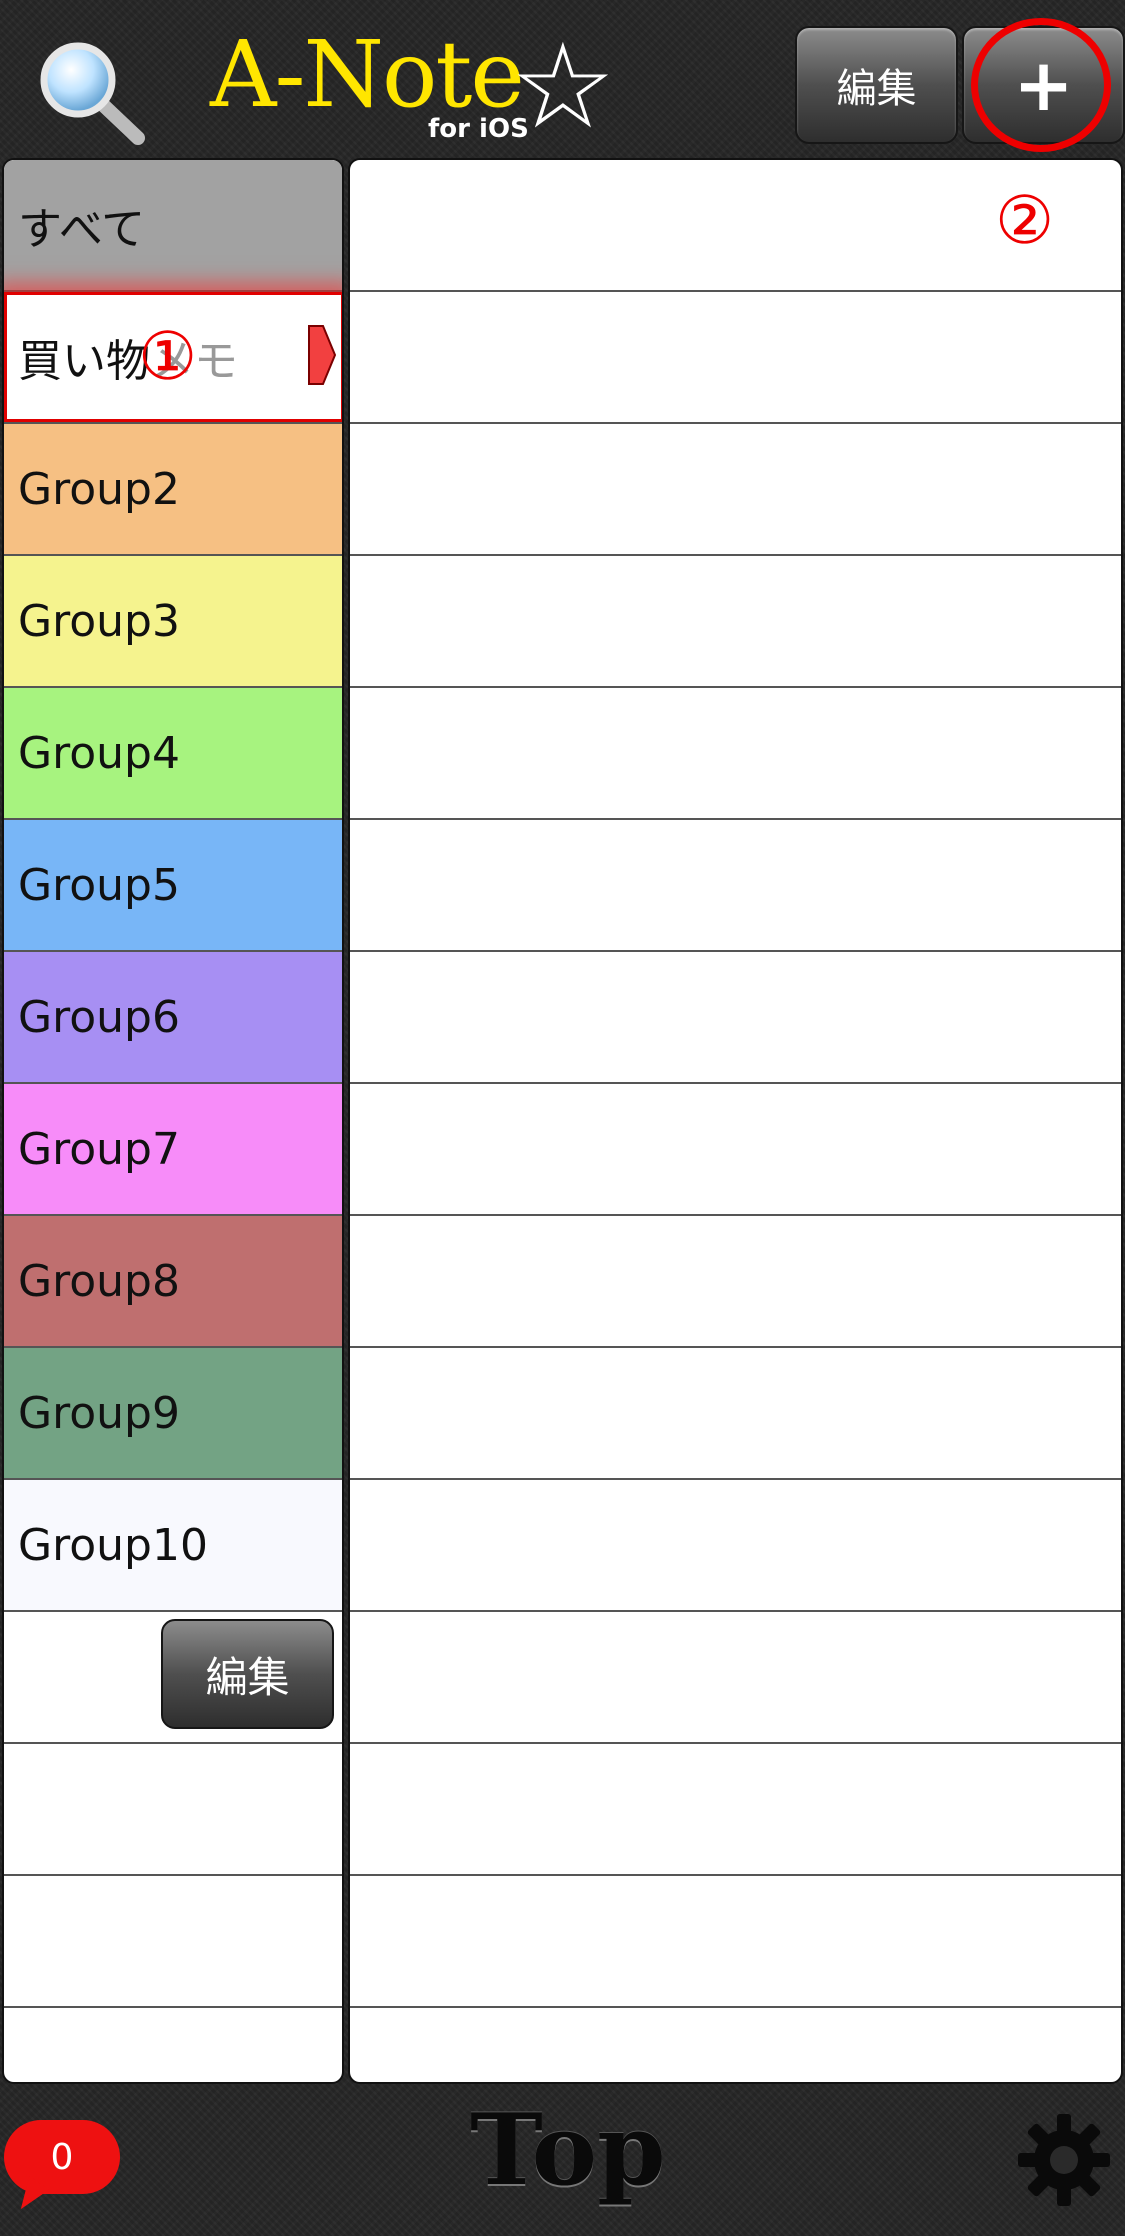 The height and width of the screenshot is (2236, 1125). I want to click on group-item-group3: Group3, so click(173, 622).